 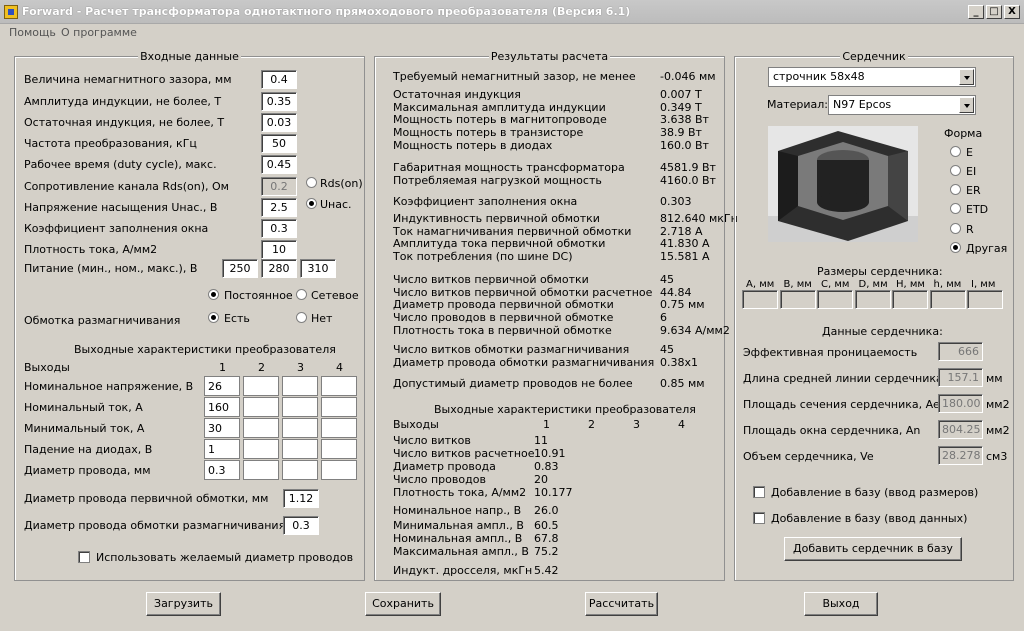 I want to click on results-column-header: 4, so click(x=681, y=424).